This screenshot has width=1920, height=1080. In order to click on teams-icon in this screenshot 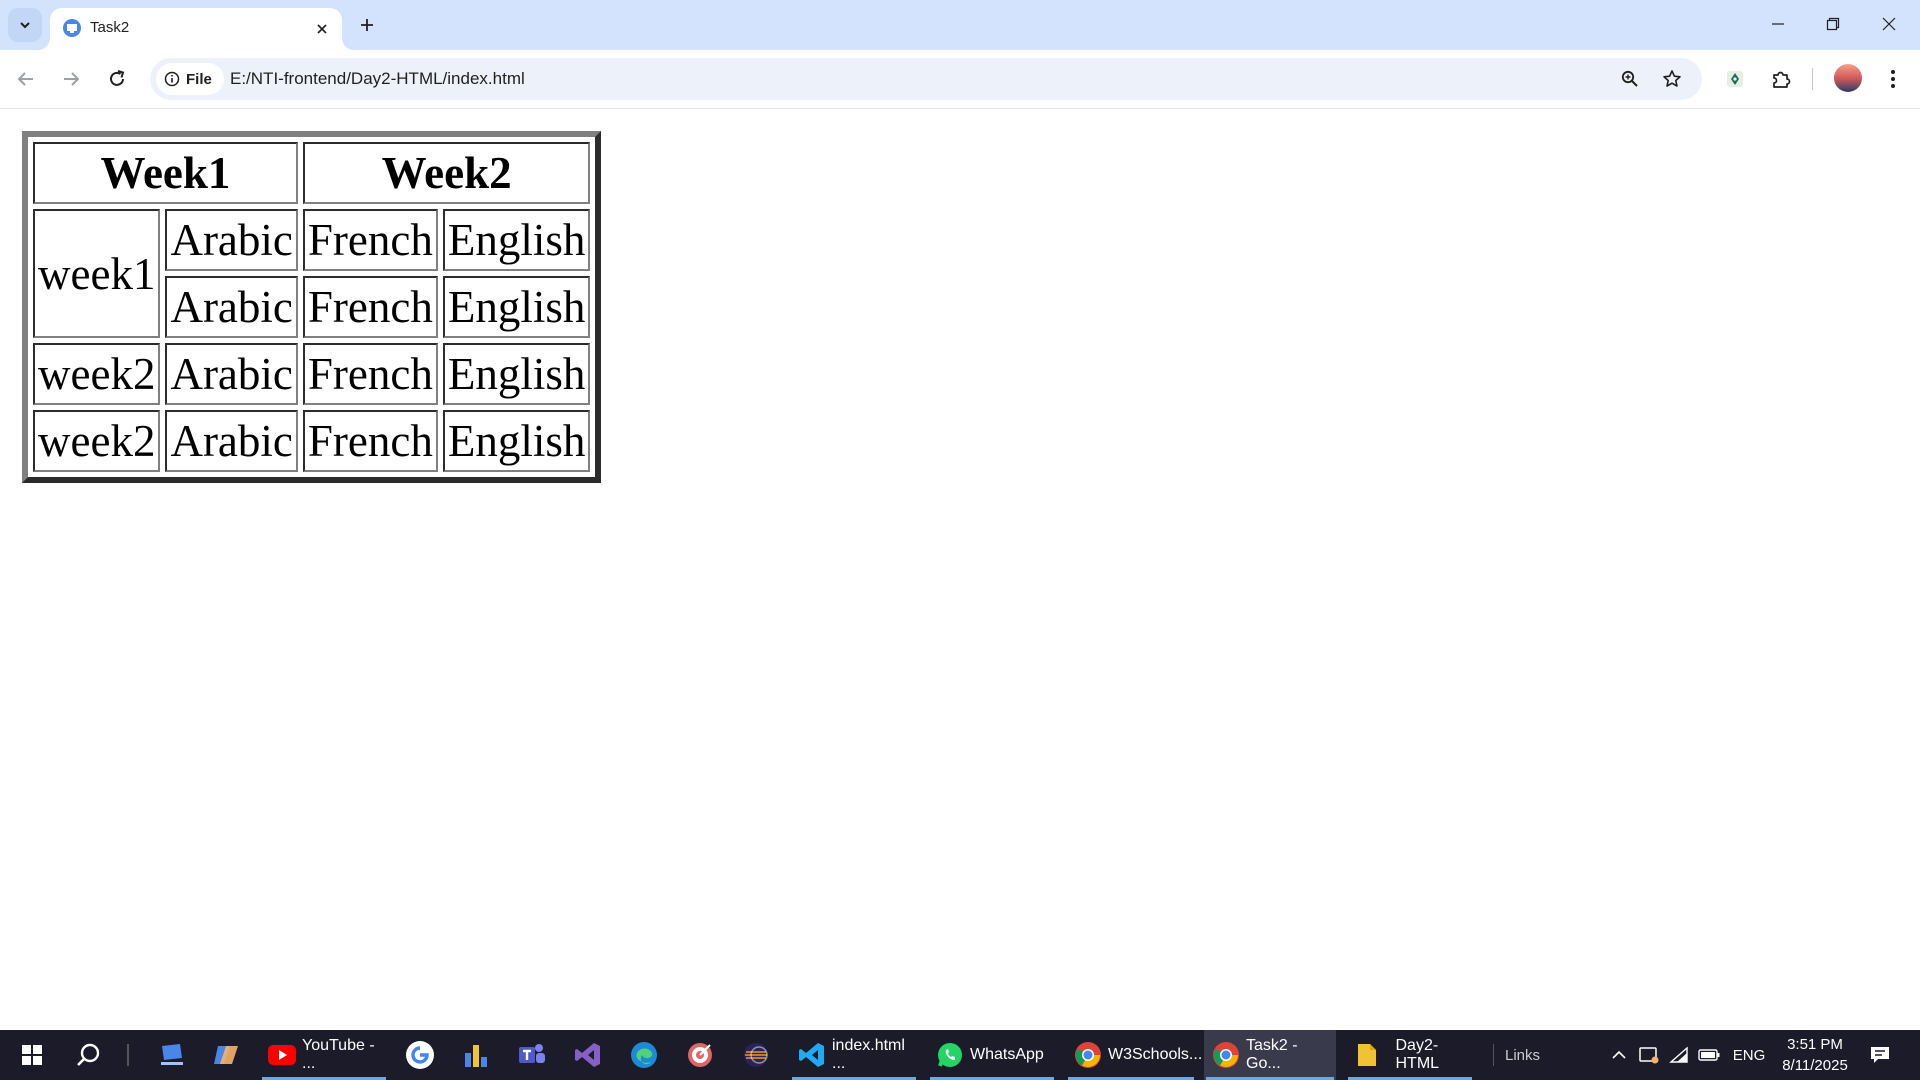, I will do `click(532, 1053)`.